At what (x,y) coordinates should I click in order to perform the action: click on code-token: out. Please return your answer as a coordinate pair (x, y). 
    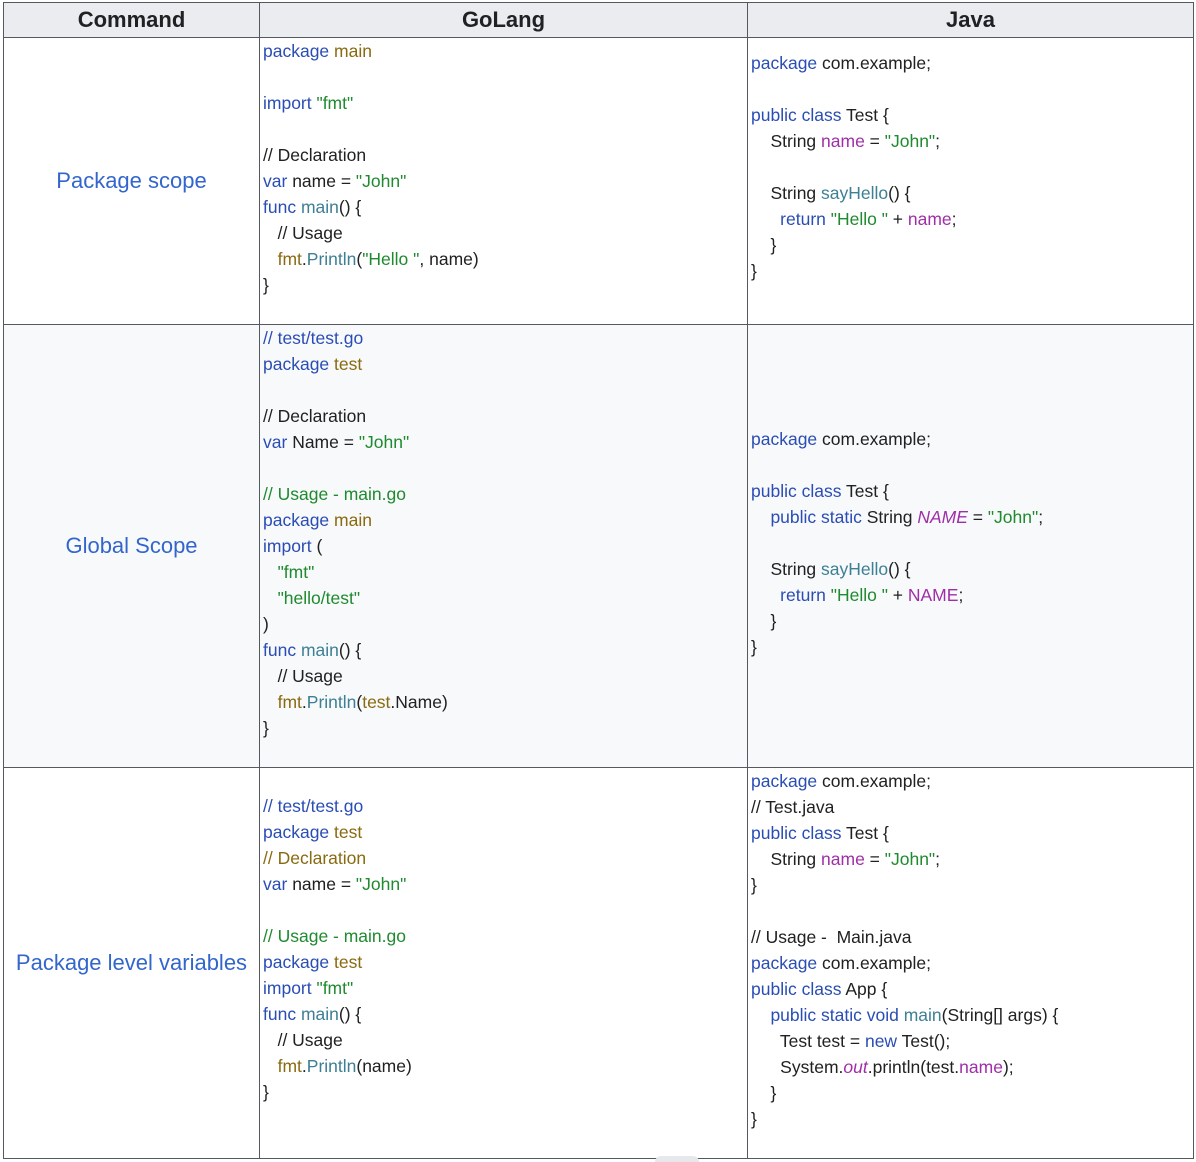
    Looking at the image, I should click on (855, 1067).